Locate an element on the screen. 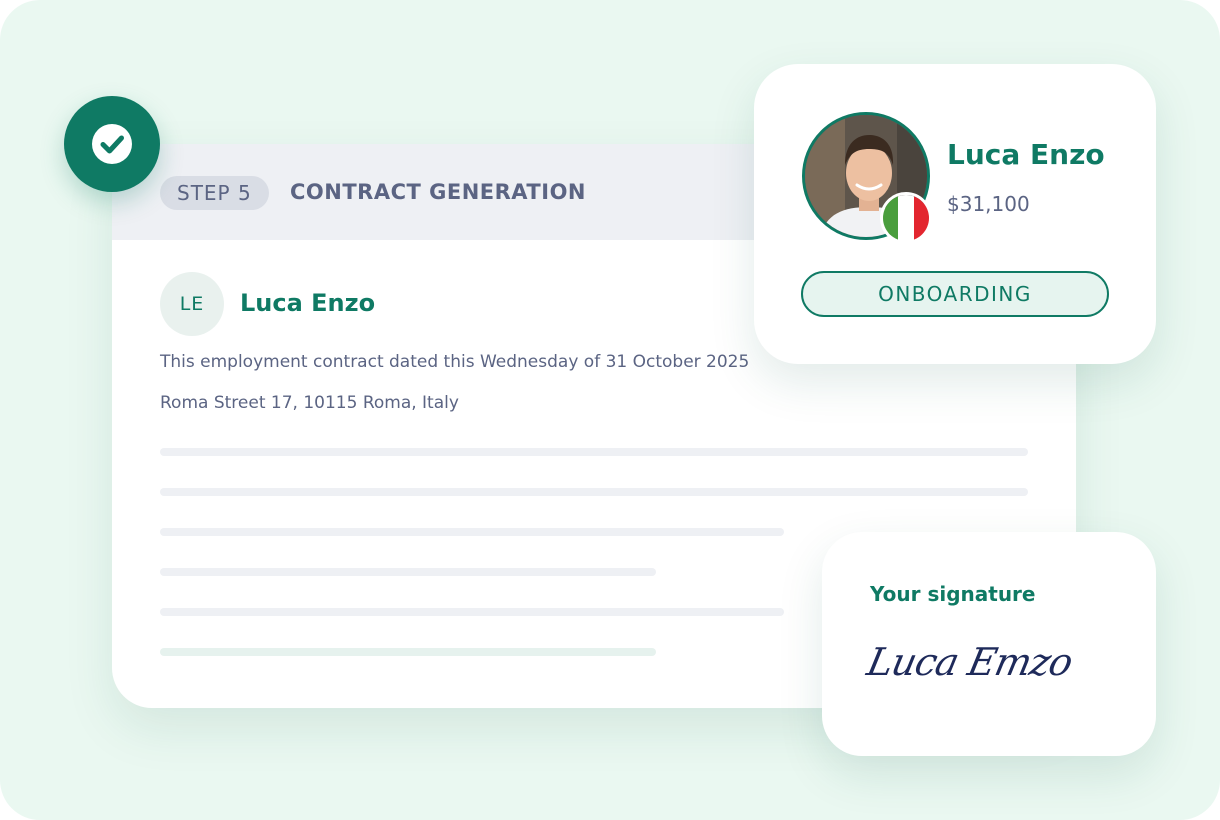 Image resolution: width=1220 pixels, height=820 pixels. signature-value: Luca Emzo is located at coordinates (969, 662).